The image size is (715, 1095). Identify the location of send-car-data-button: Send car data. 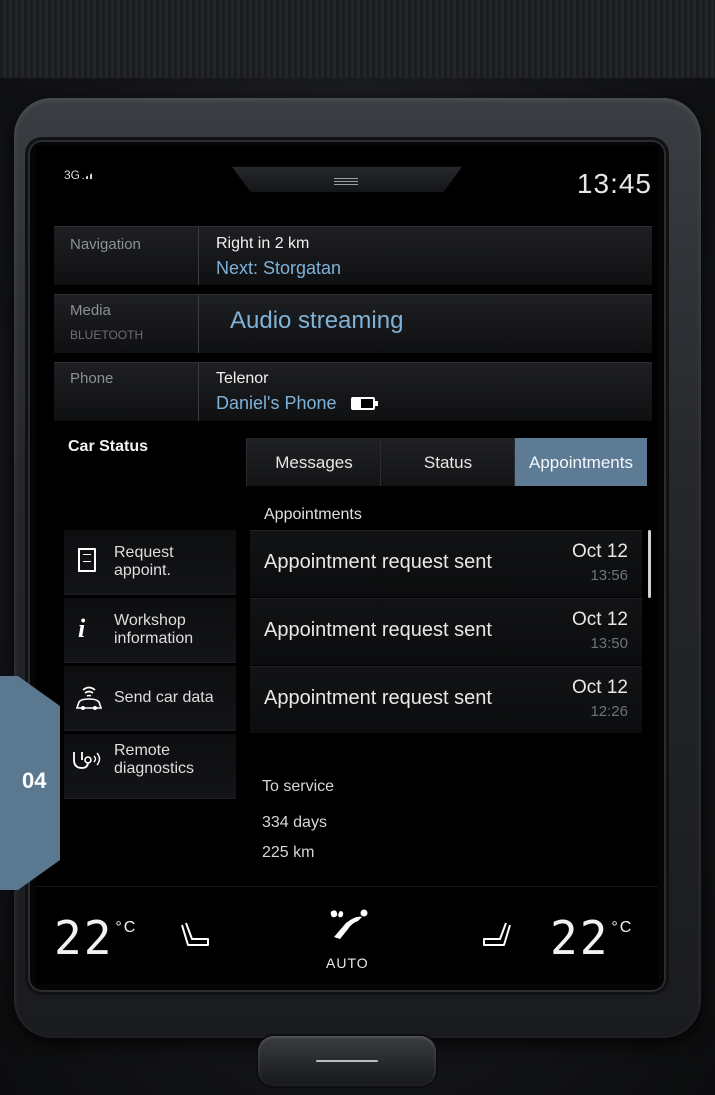
(150, 698).